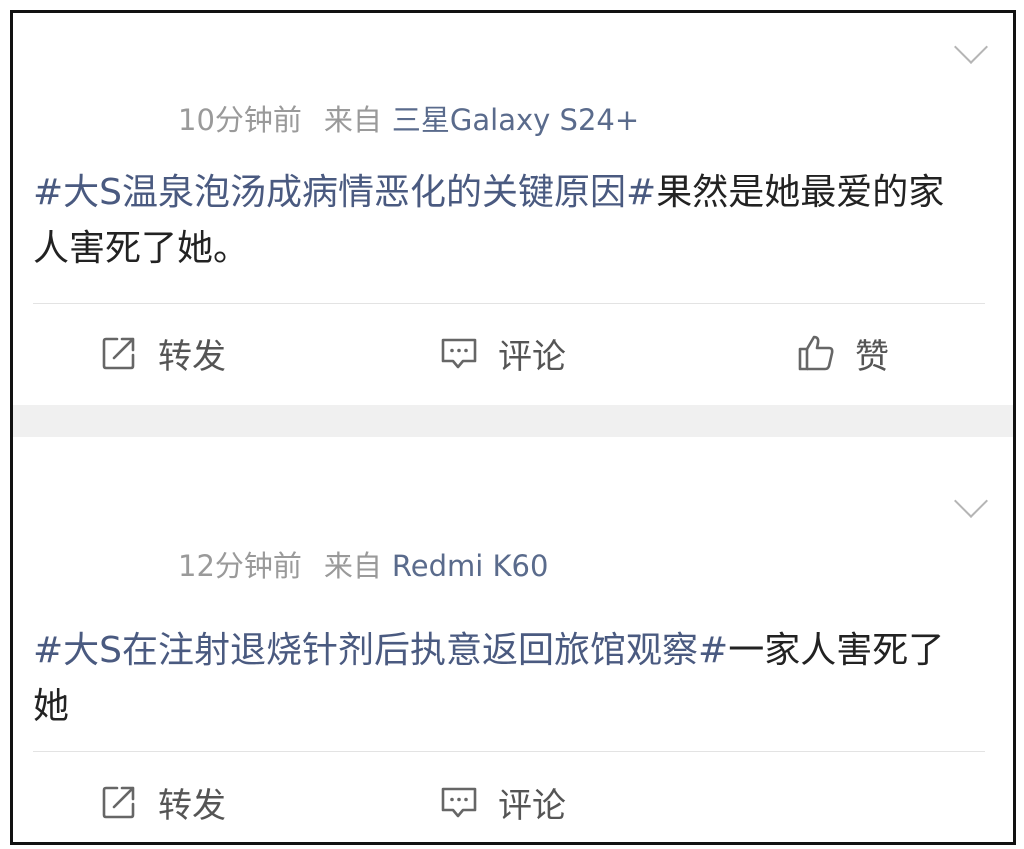 The width and height of the screenshot is (1024, 849). Describe the element at coordinates (816, 353) in the screenshot. I see `thumbs-up-icon` at that location.